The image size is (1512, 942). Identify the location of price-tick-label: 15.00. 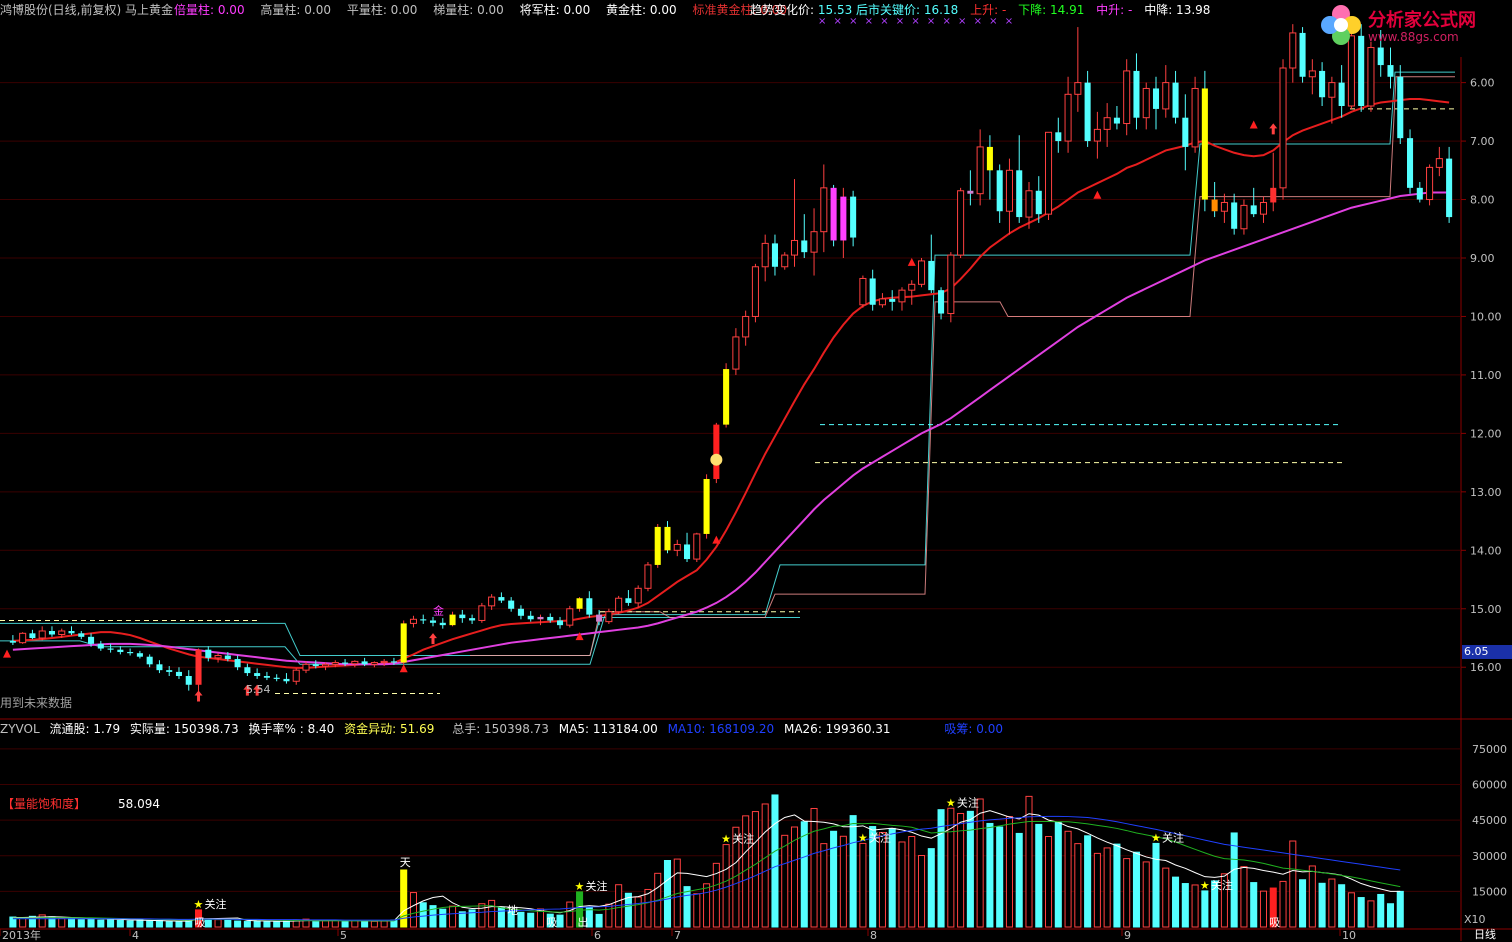
(1486, 609).